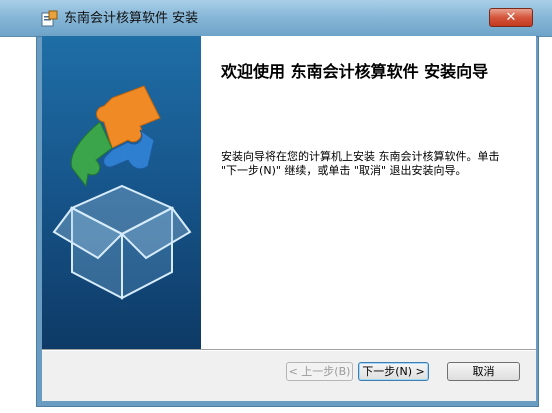 The height and width of the screenshot is (413, 552). What do you see at coordinates (49, 18) in the screenshot?
I see `installer-icon` at bounding box center [49, 18].